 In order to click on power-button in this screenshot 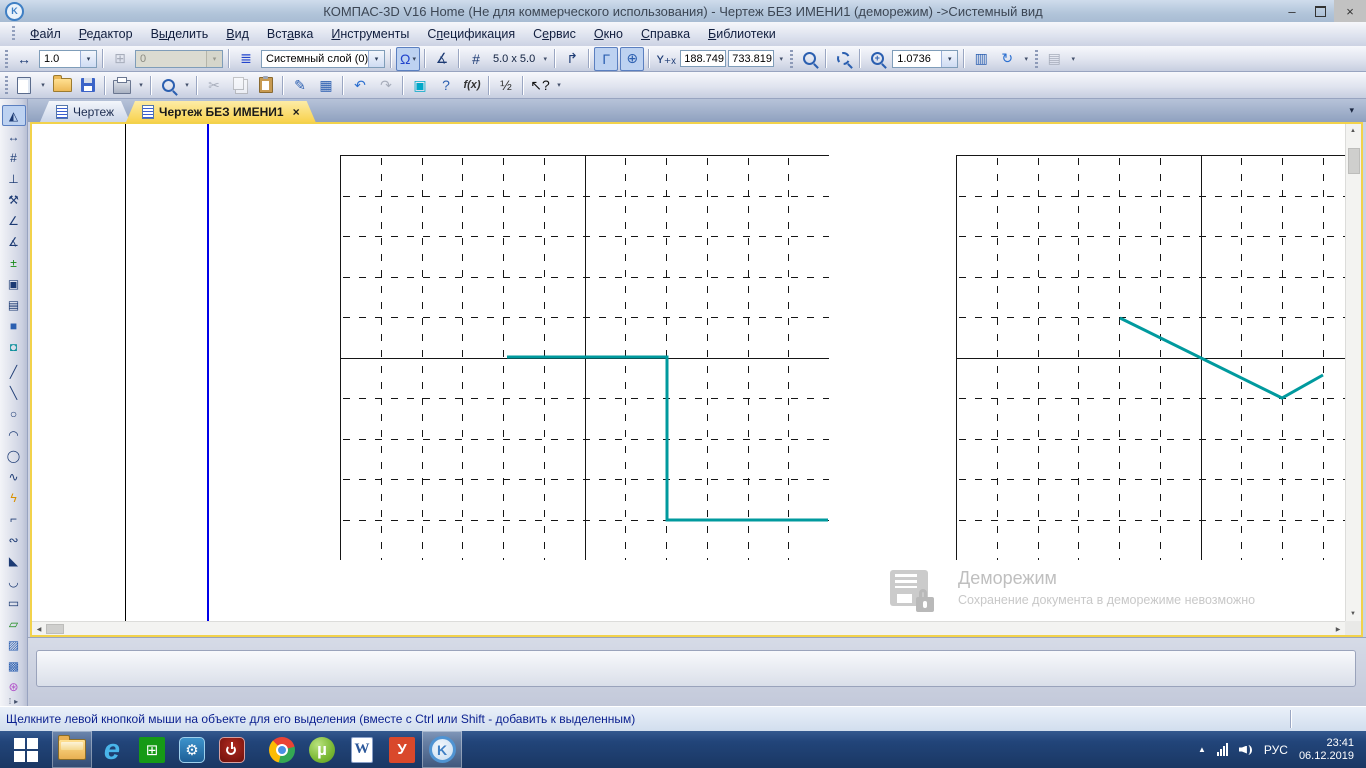, I will do `click(232, 749)`.